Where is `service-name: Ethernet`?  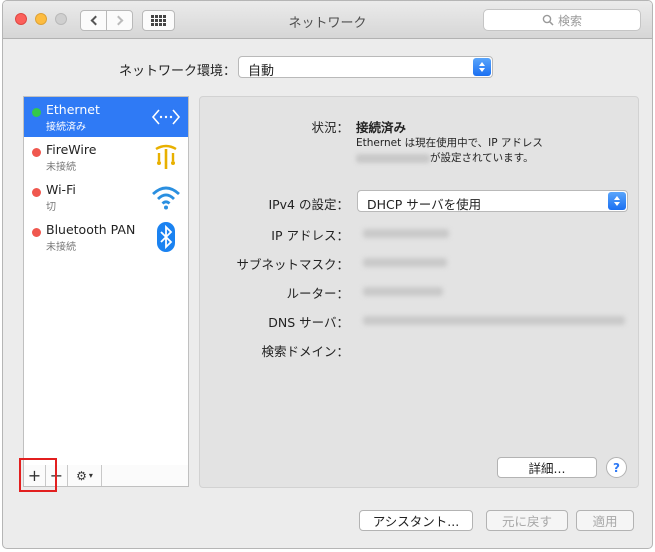
service-name: Ethernet is located at coordinates (73, 109).